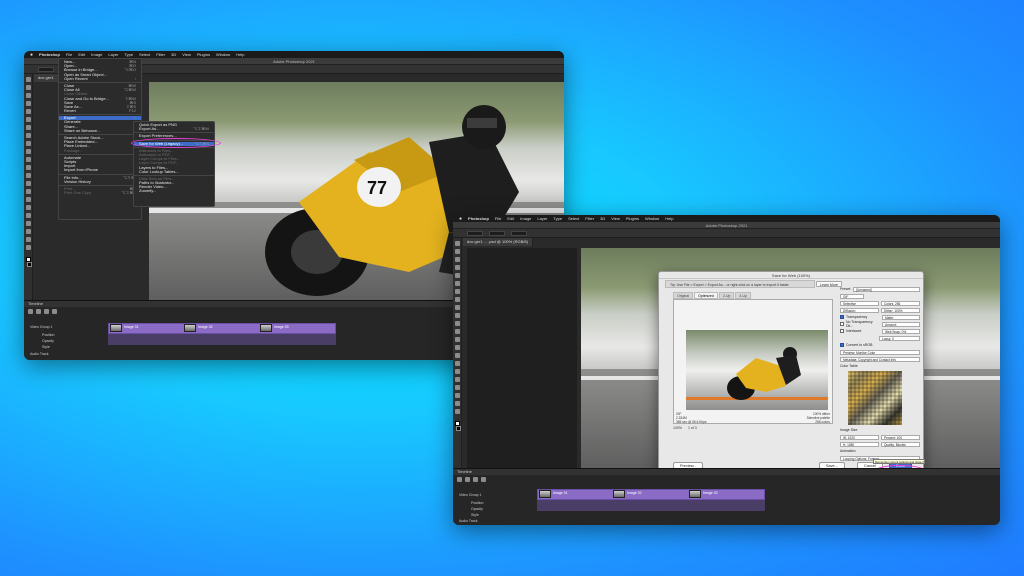  I want to click on apple-icon: ●, so click(460, 219).